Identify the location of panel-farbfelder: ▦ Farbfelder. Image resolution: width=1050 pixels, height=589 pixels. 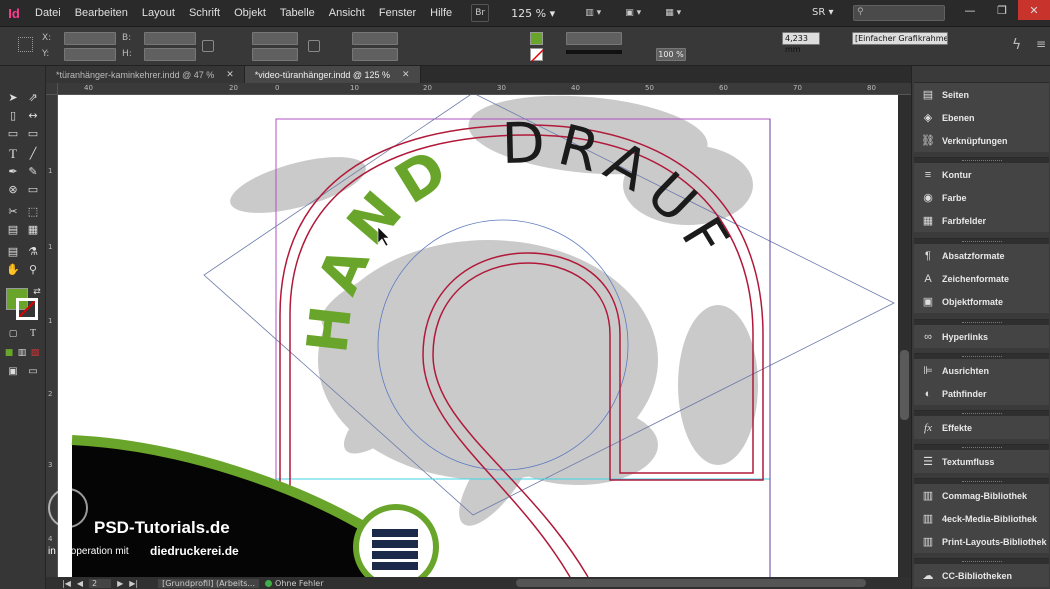
(981, 220).